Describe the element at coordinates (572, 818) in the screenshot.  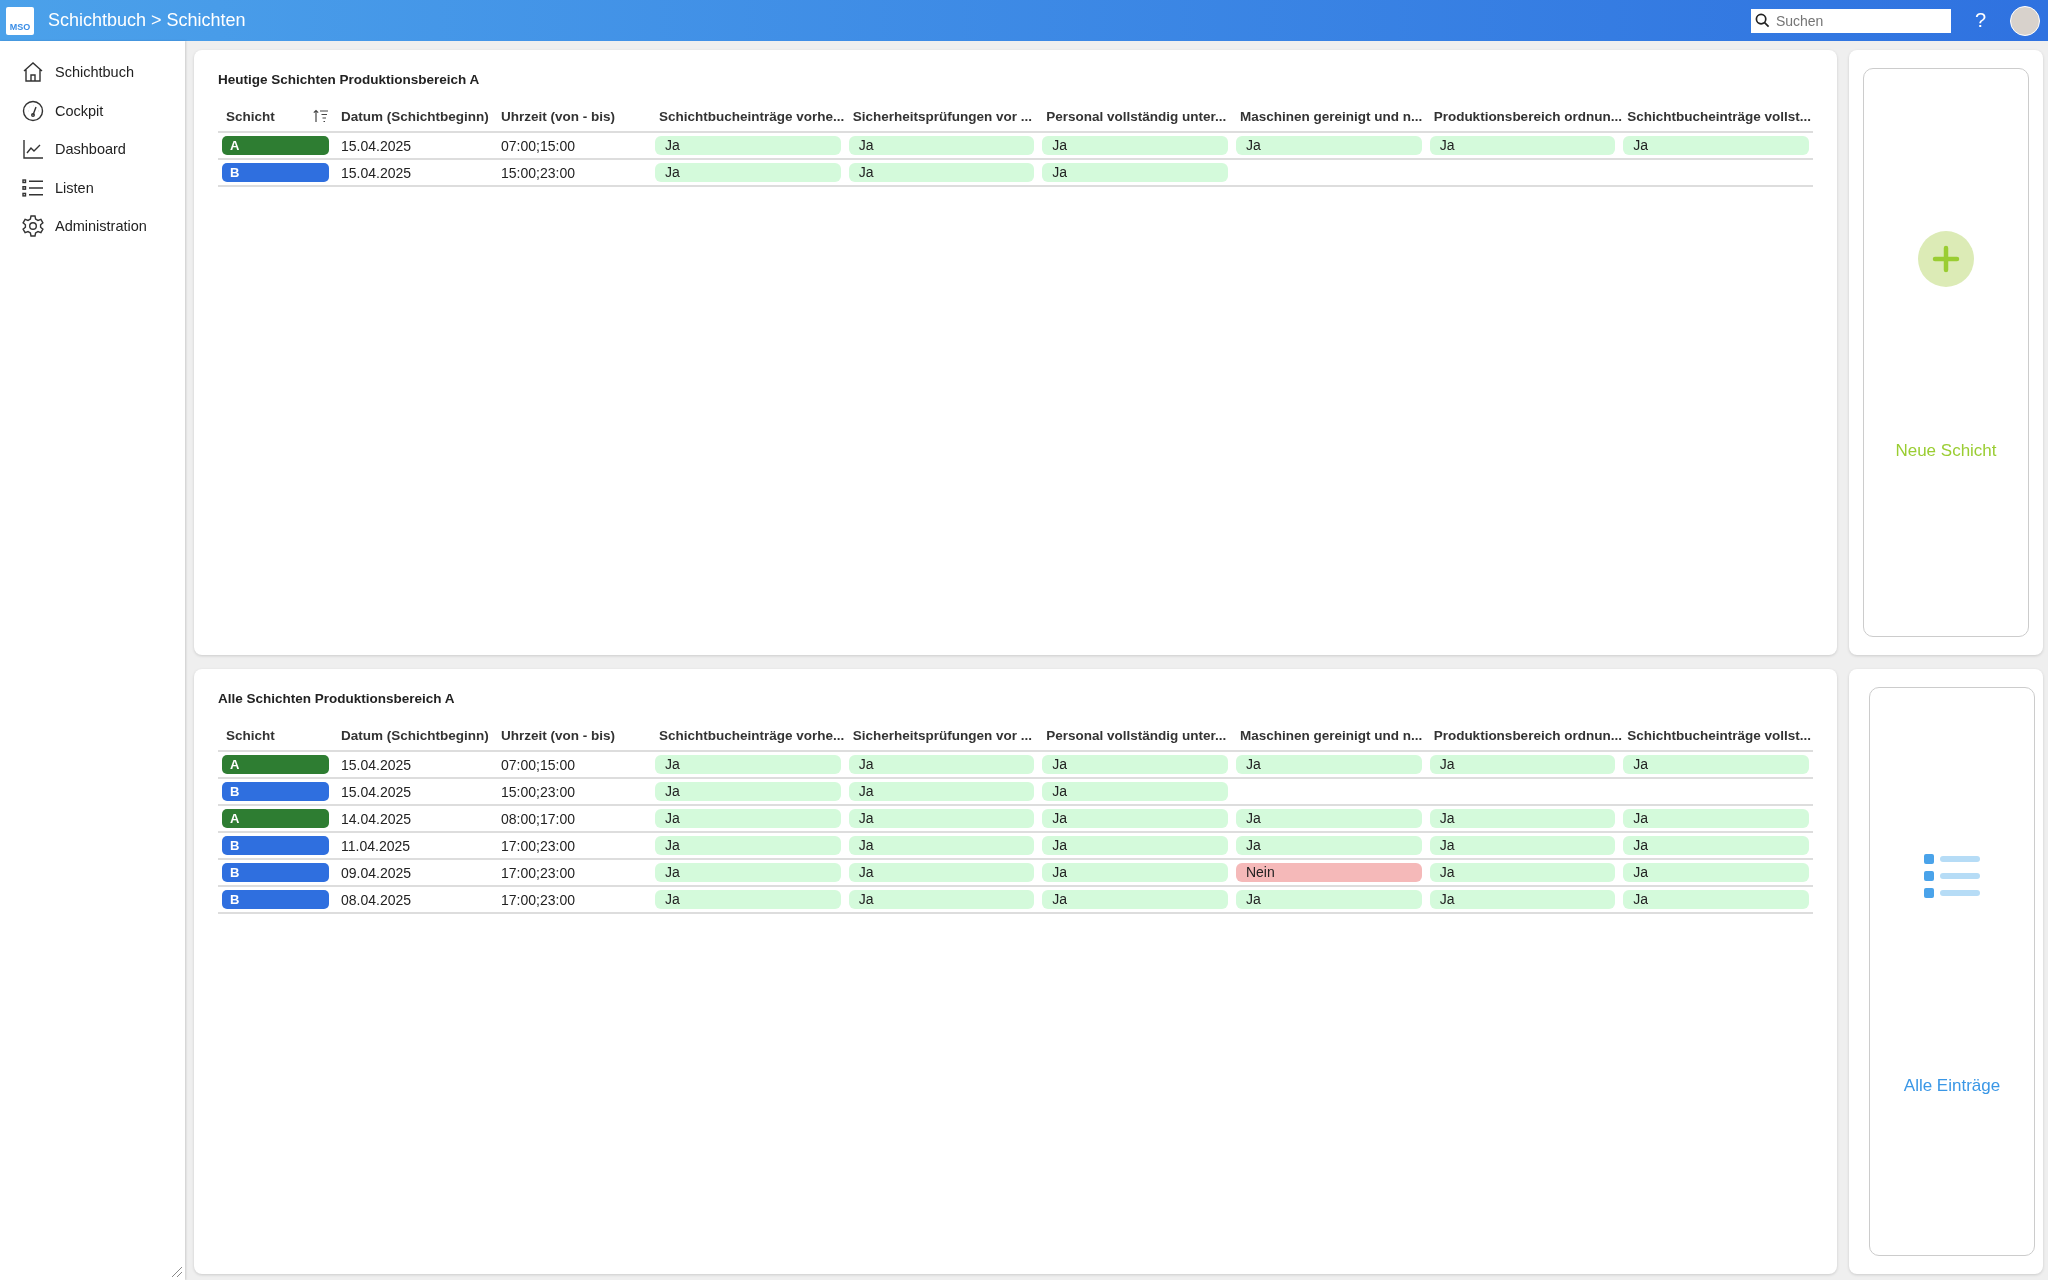
I see `table-cell: 08:00;17:00` at that location.